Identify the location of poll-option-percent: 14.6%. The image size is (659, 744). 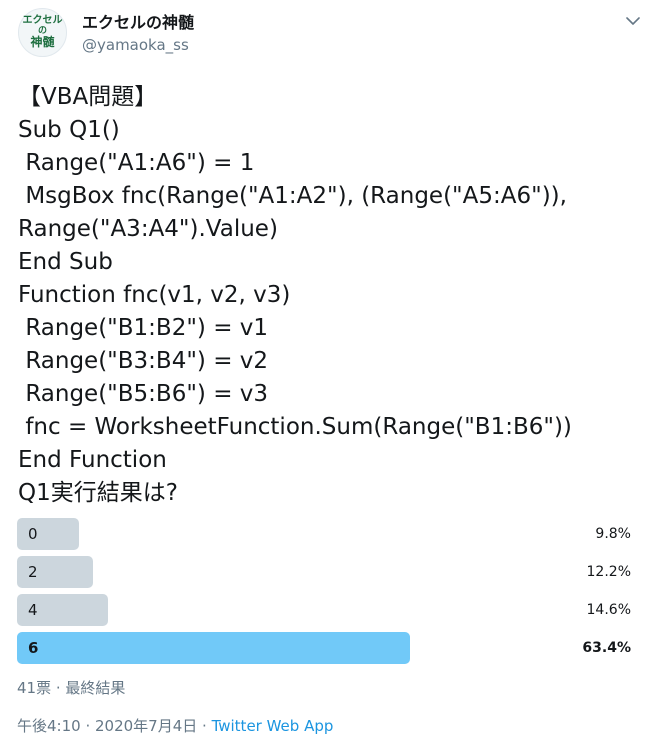
(608, 610).